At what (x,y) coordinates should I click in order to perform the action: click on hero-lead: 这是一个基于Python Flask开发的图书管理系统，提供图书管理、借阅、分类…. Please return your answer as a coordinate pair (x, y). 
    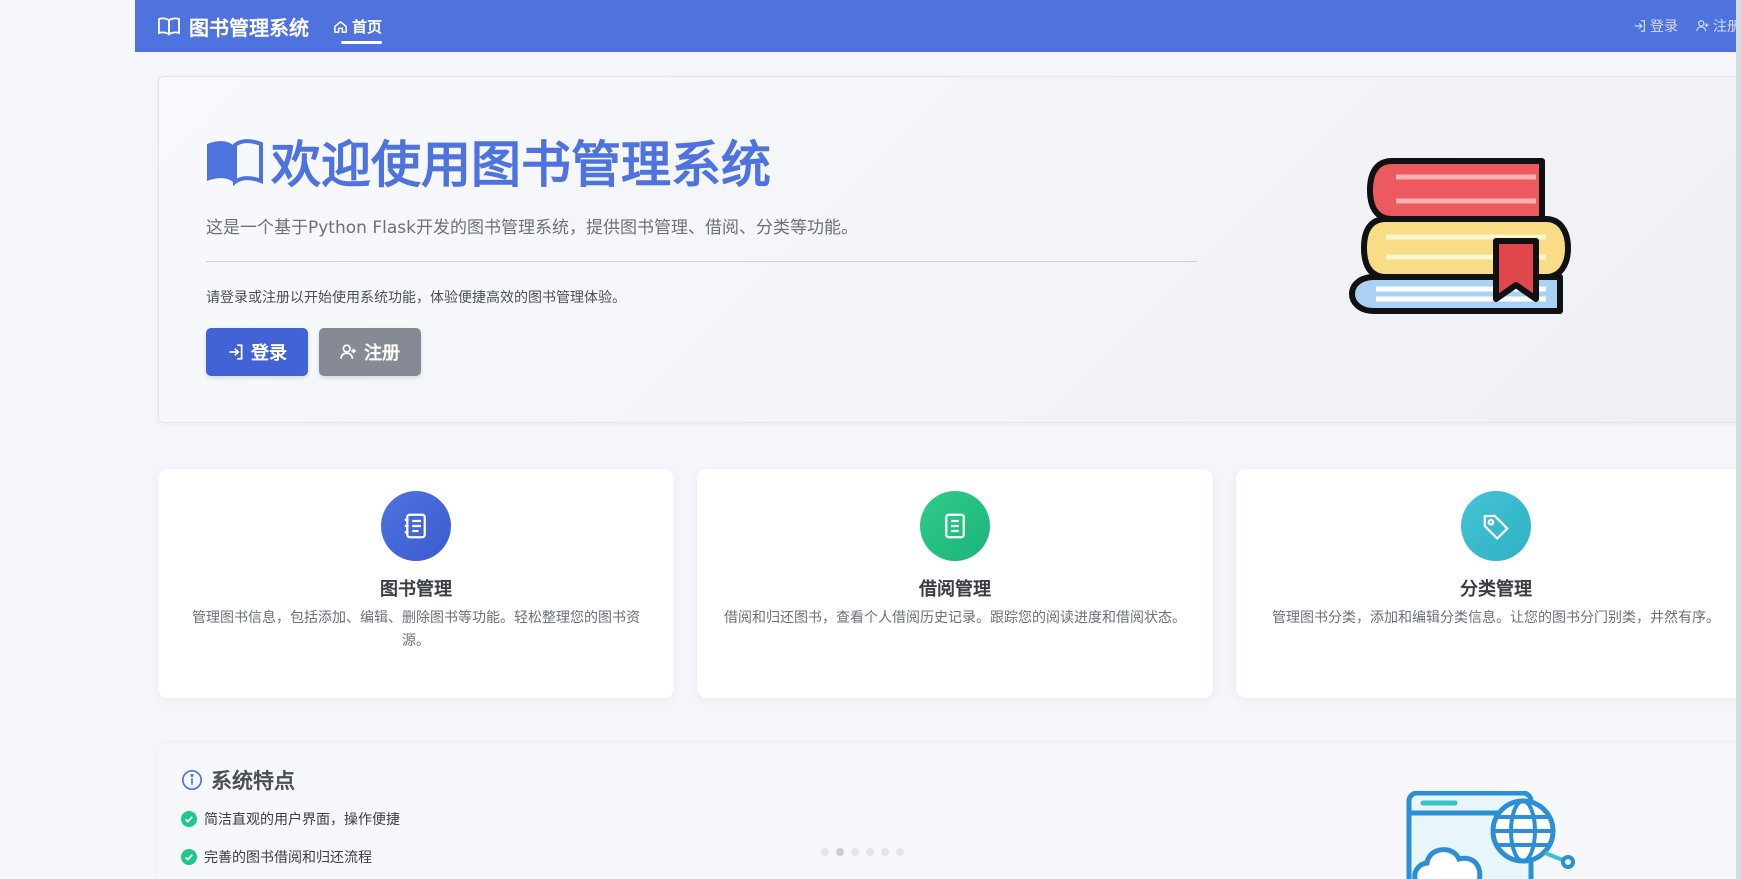
    Looking at the image, I should click on (532, 228).